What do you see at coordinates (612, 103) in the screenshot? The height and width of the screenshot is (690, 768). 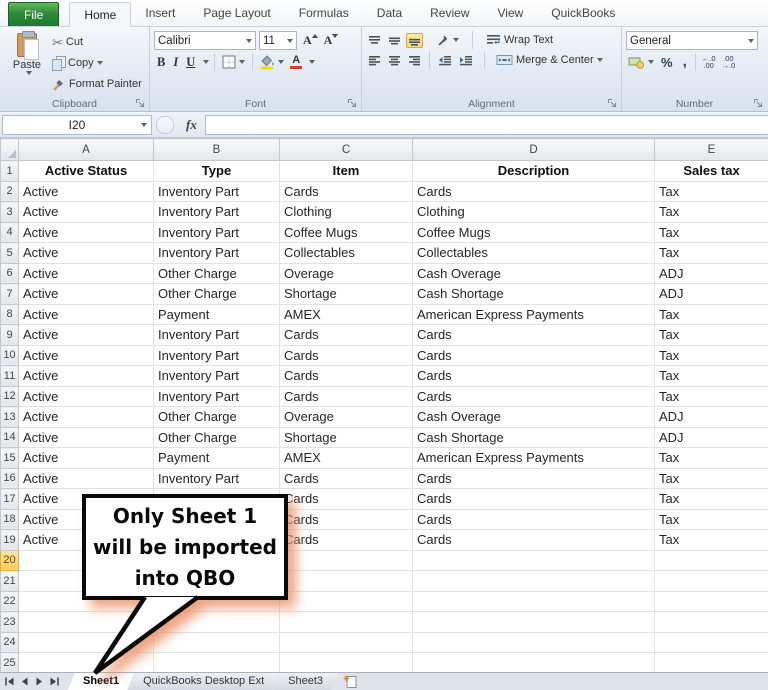 I see `alignment-dialog-launcher-icon` at bounding box center [612, 103].